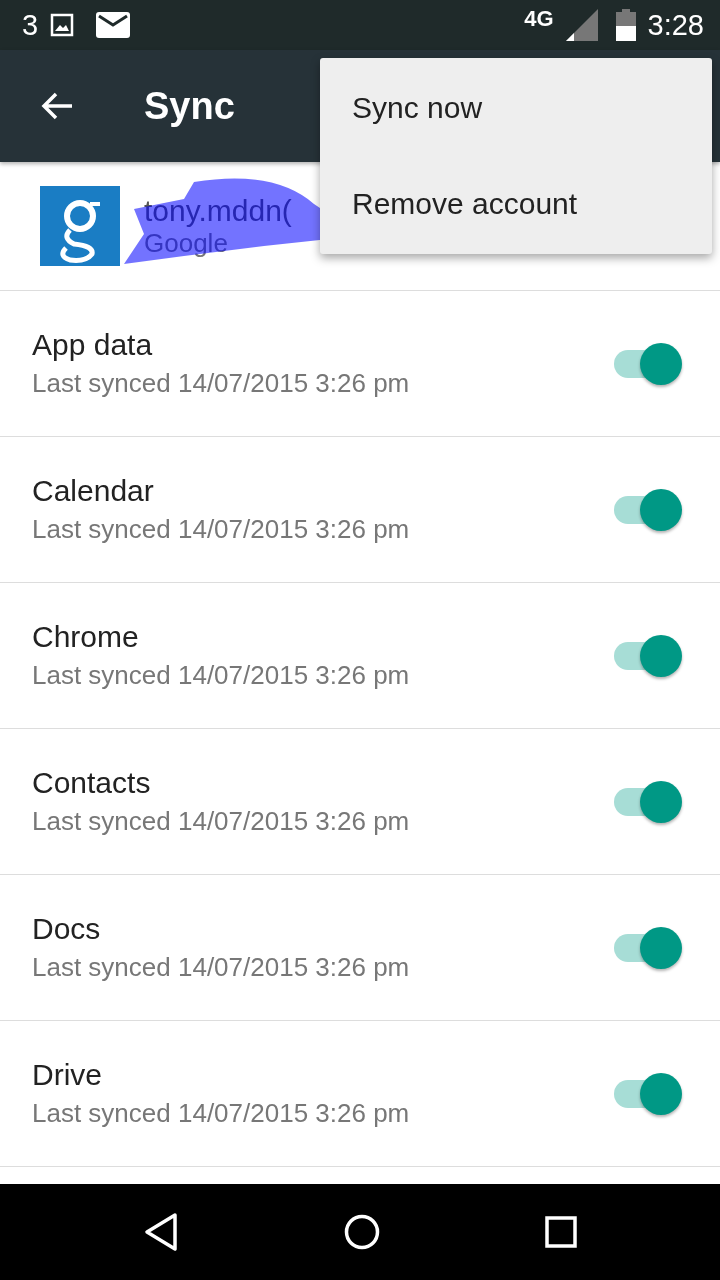 The width and height of the screenshot is (720, 1280). What do you see at coordinates (160, 1232) in the screenshot?
I see `back-icon` at bounding box center [160, 1232].